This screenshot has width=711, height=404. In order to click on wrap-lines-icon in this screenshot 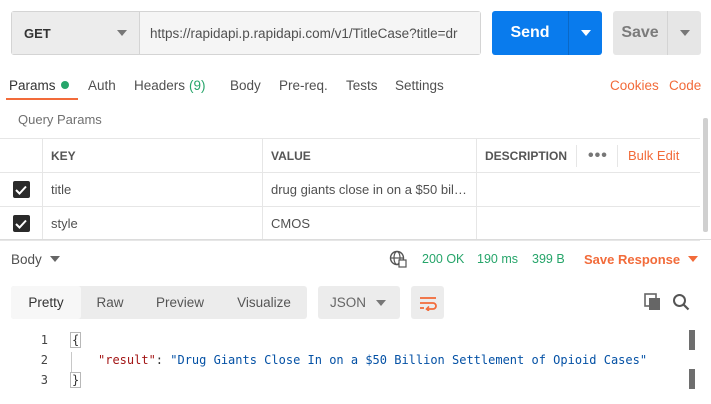, I will do `click(428, 303)`.